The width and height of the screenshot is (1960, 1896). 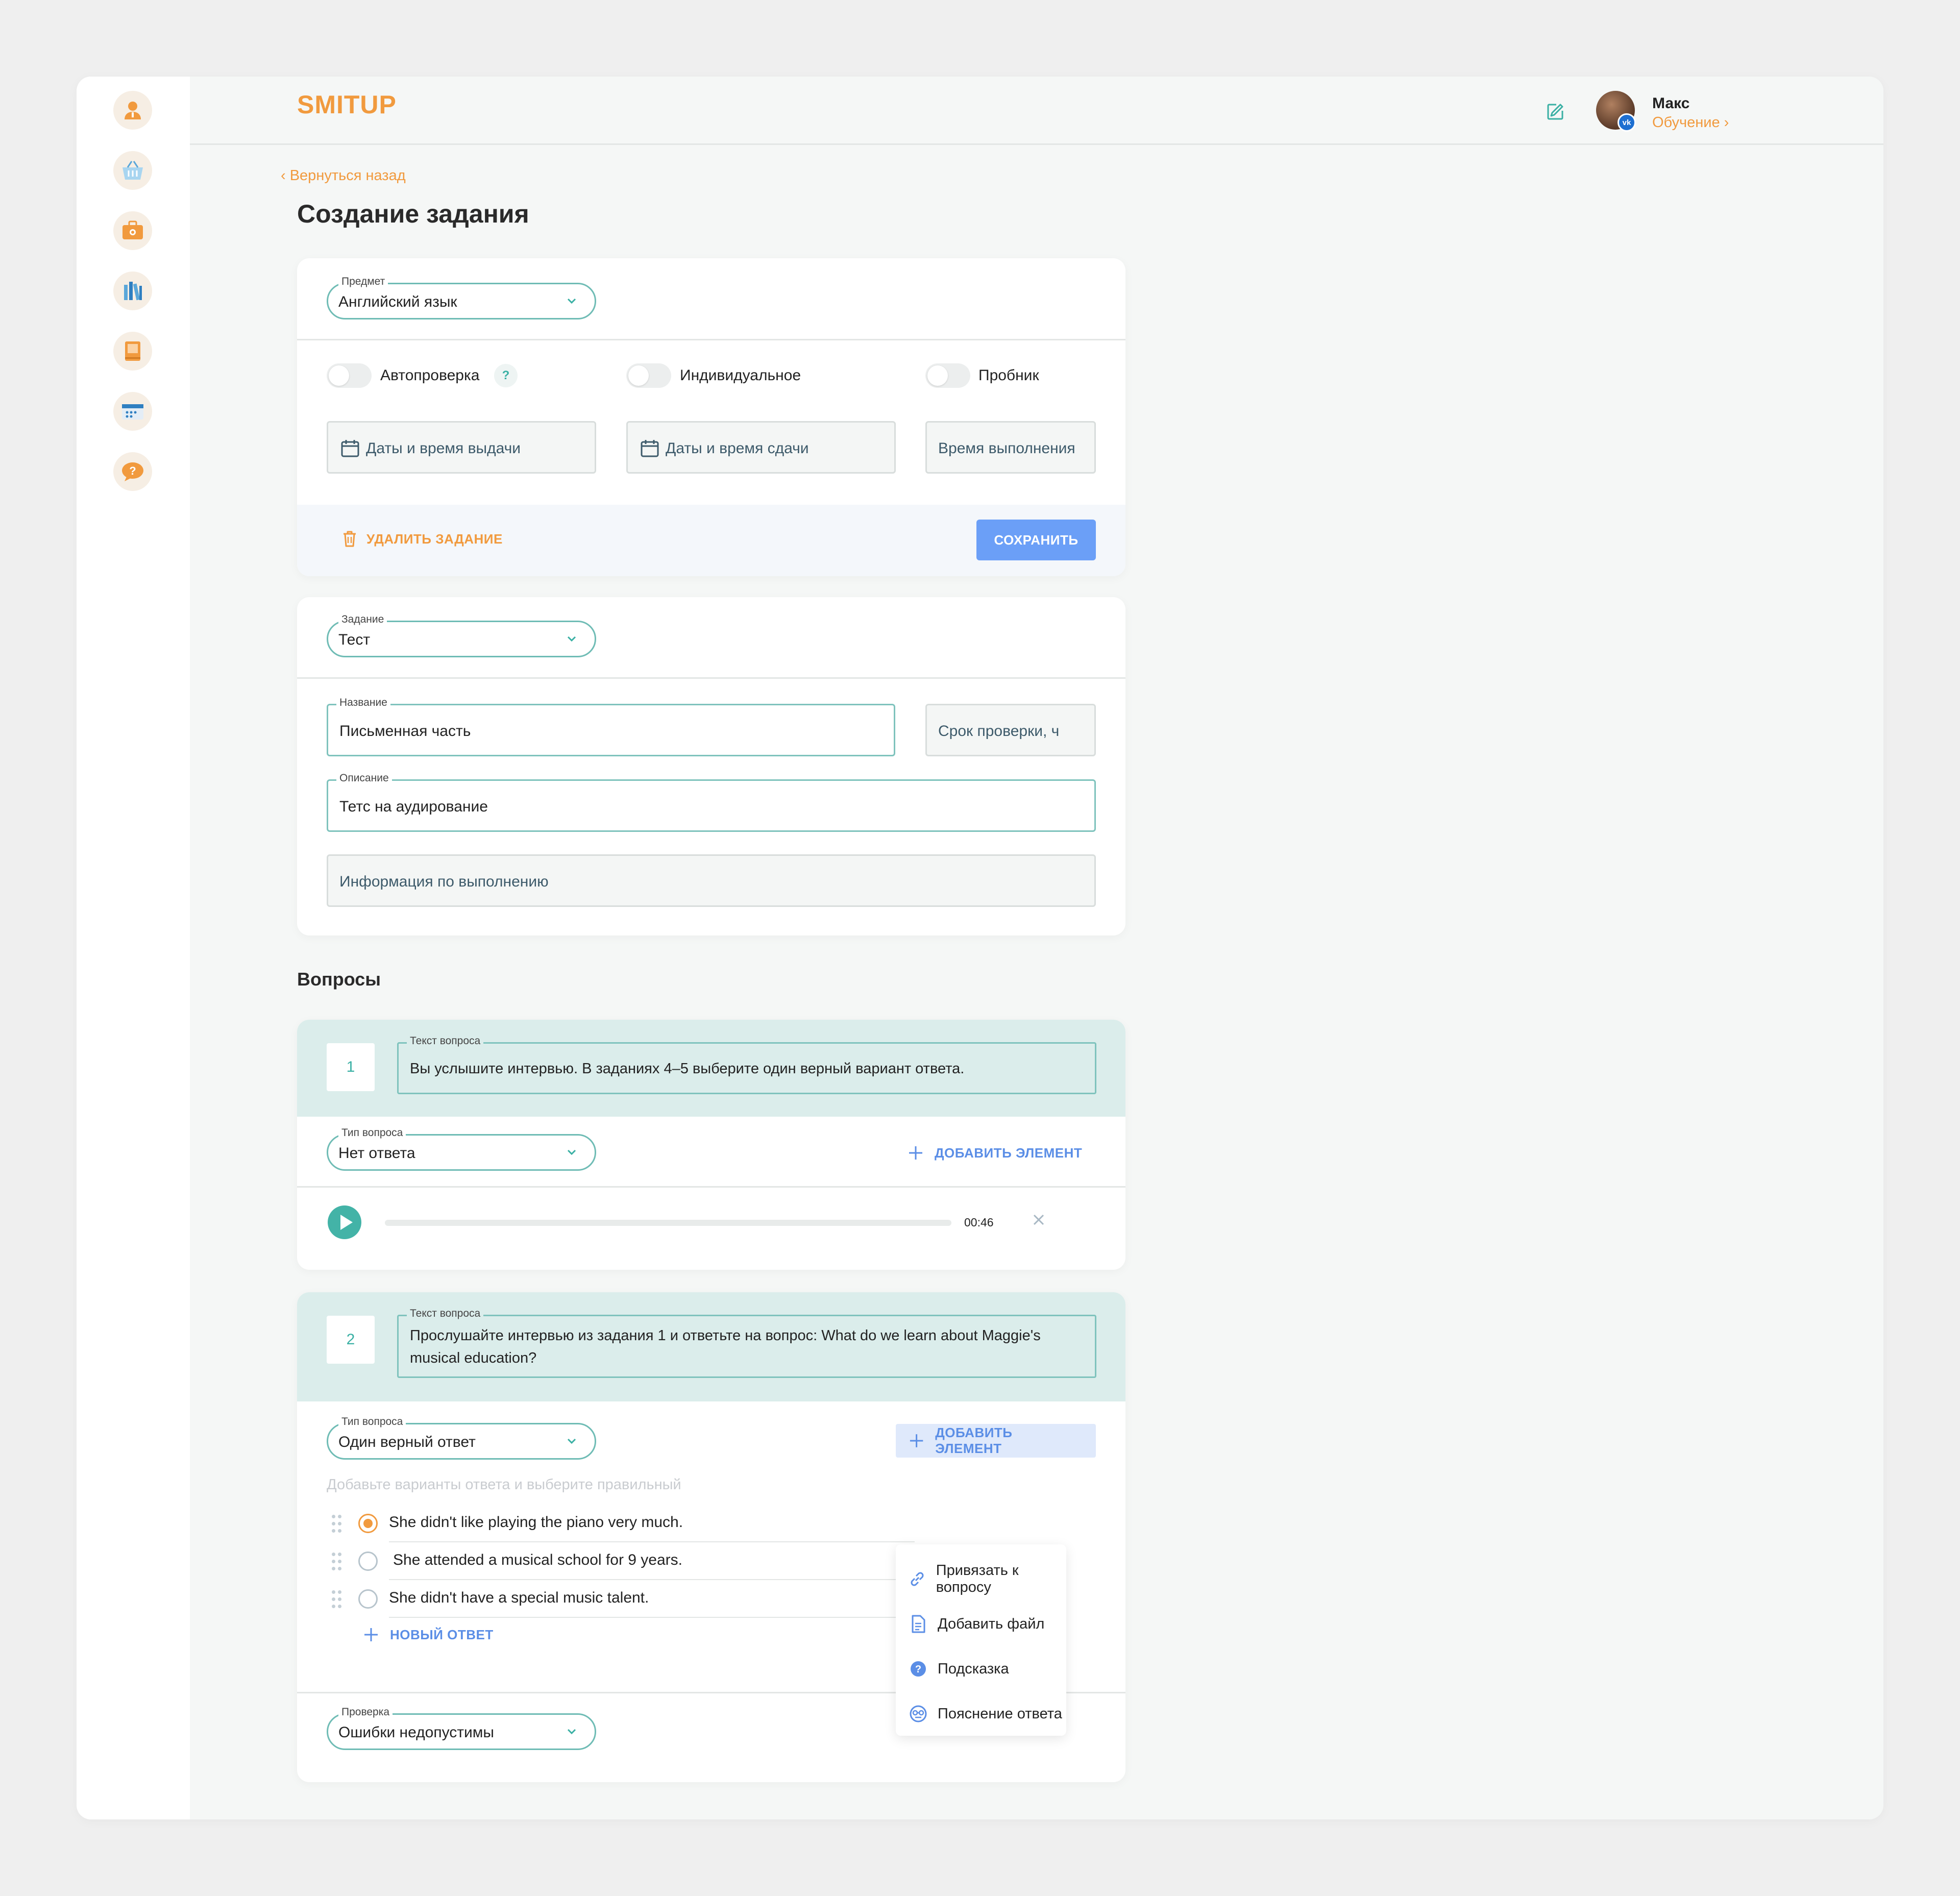 I want to click on question-type-value: Один верный ответ, so click(x=407, y=1442).